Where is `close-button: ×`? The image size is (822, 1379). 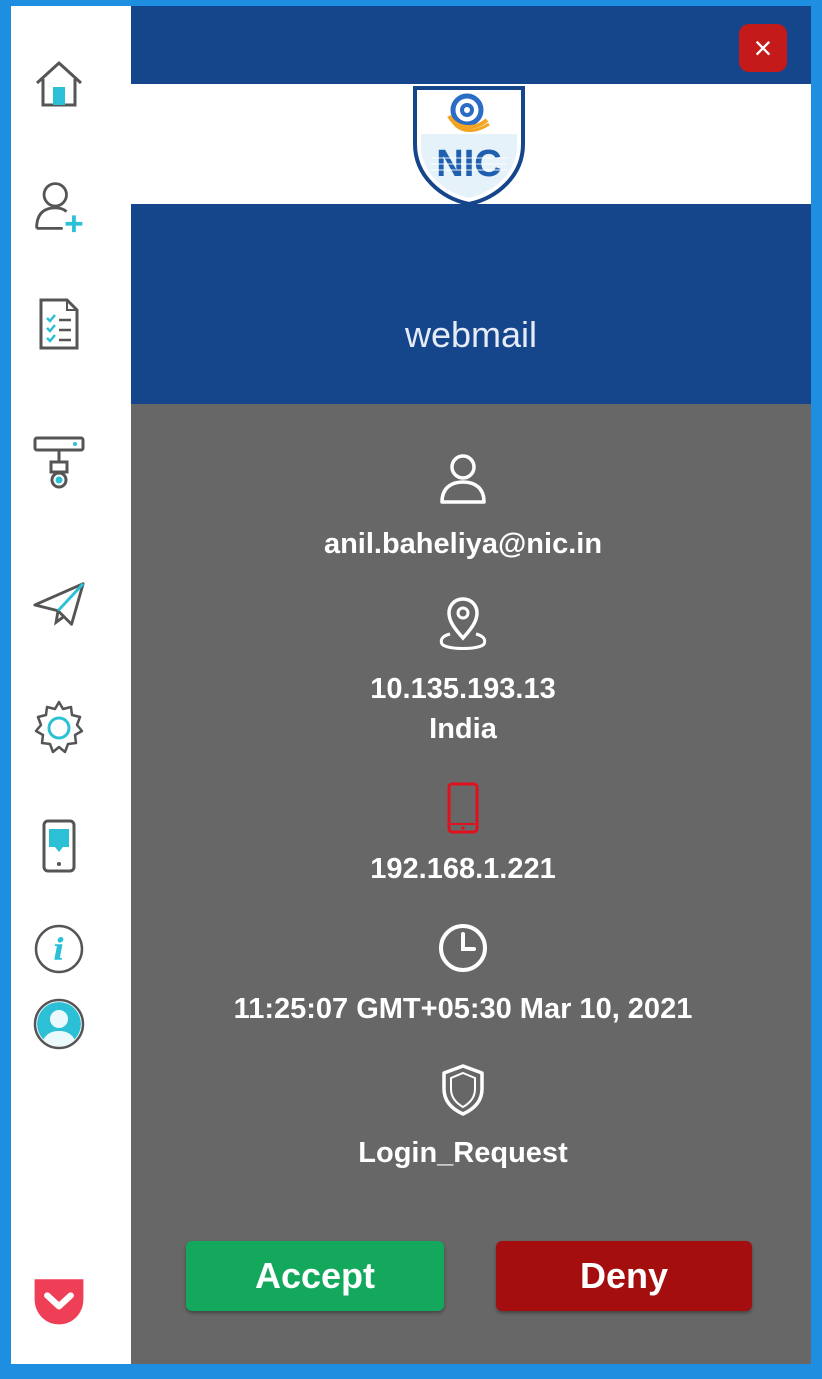 close-button: × is located at coordinates (763, 48).